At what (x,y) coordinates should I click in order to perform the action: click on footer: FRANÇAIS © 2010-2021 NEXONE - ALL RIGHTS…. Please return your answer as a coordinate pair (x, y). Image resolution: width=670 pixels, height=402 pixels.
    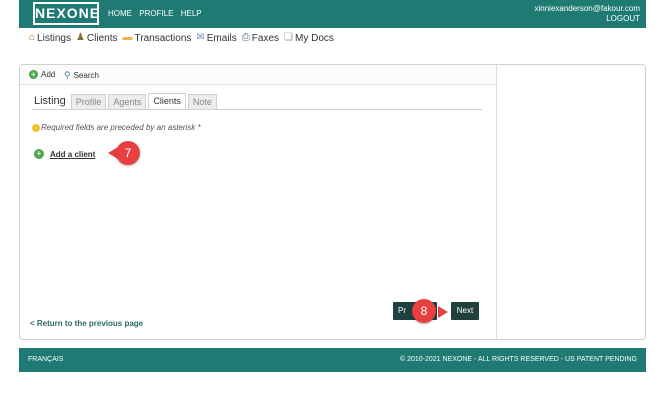
    Looking at the image, I should click on (332, 360).